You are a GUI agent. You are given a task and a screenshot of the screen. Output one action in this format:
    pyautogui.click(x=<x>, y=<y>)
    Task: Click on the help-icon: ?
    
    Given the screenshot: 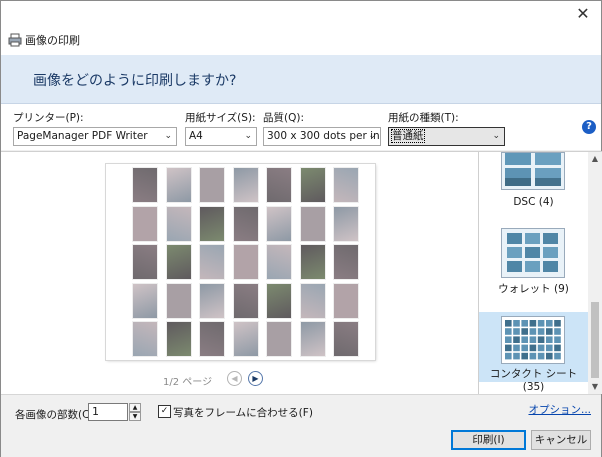 What is the action you would take?
    pyautogui.click(x=589, y=127)
    